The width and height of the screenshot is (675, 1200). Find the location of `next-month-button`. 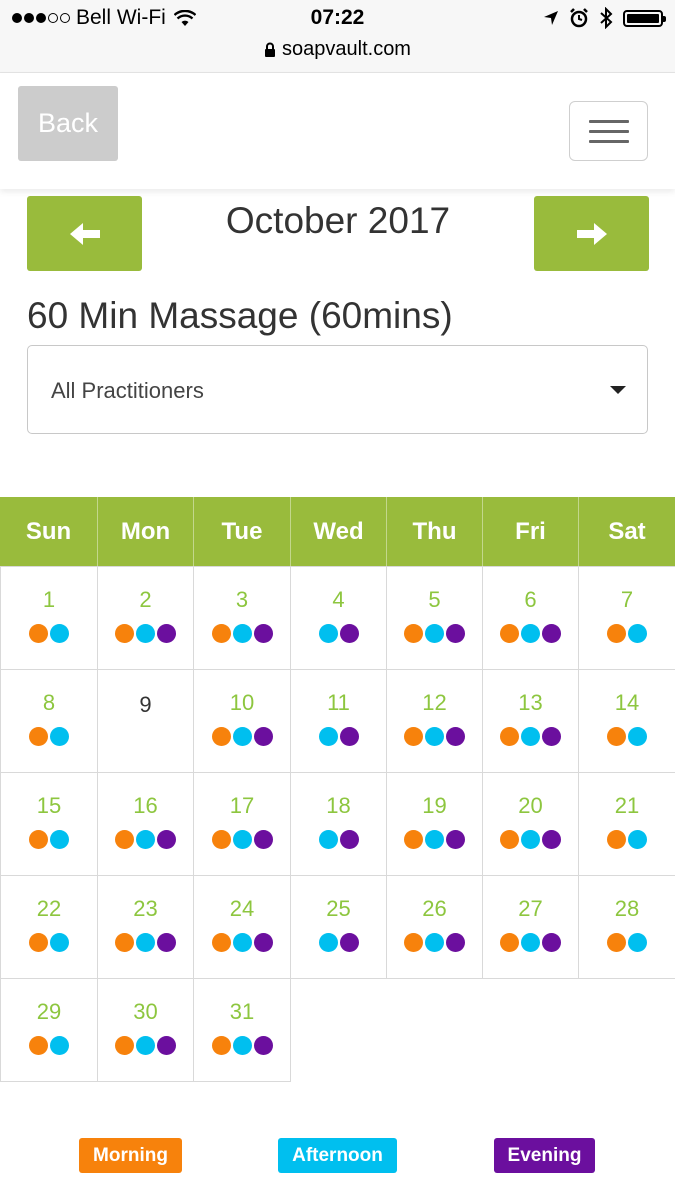

next-month-button is located at coordinates (591, 233).